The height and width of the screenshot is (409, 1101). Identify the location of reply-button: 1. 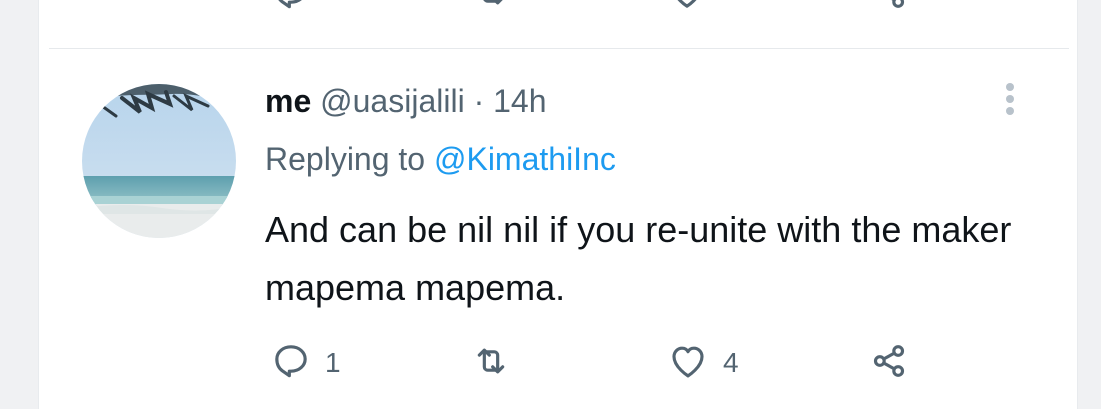
(306, 363).